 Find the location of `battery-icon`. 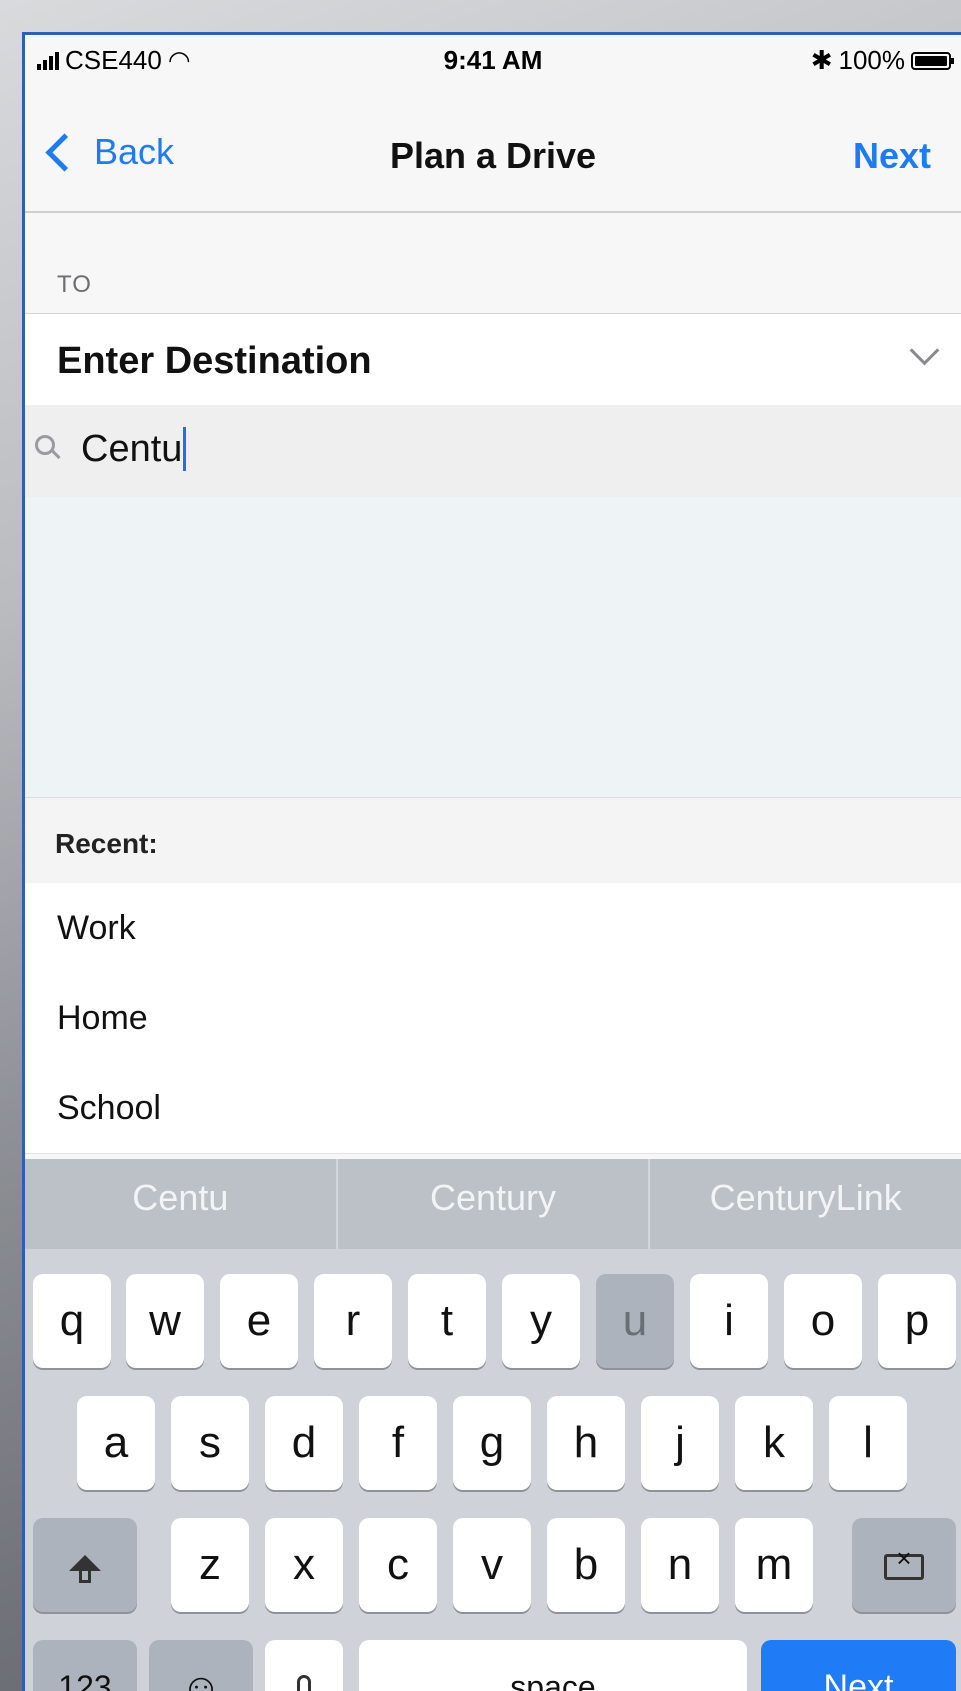

battery-icon is located at coordinates (932, 60).